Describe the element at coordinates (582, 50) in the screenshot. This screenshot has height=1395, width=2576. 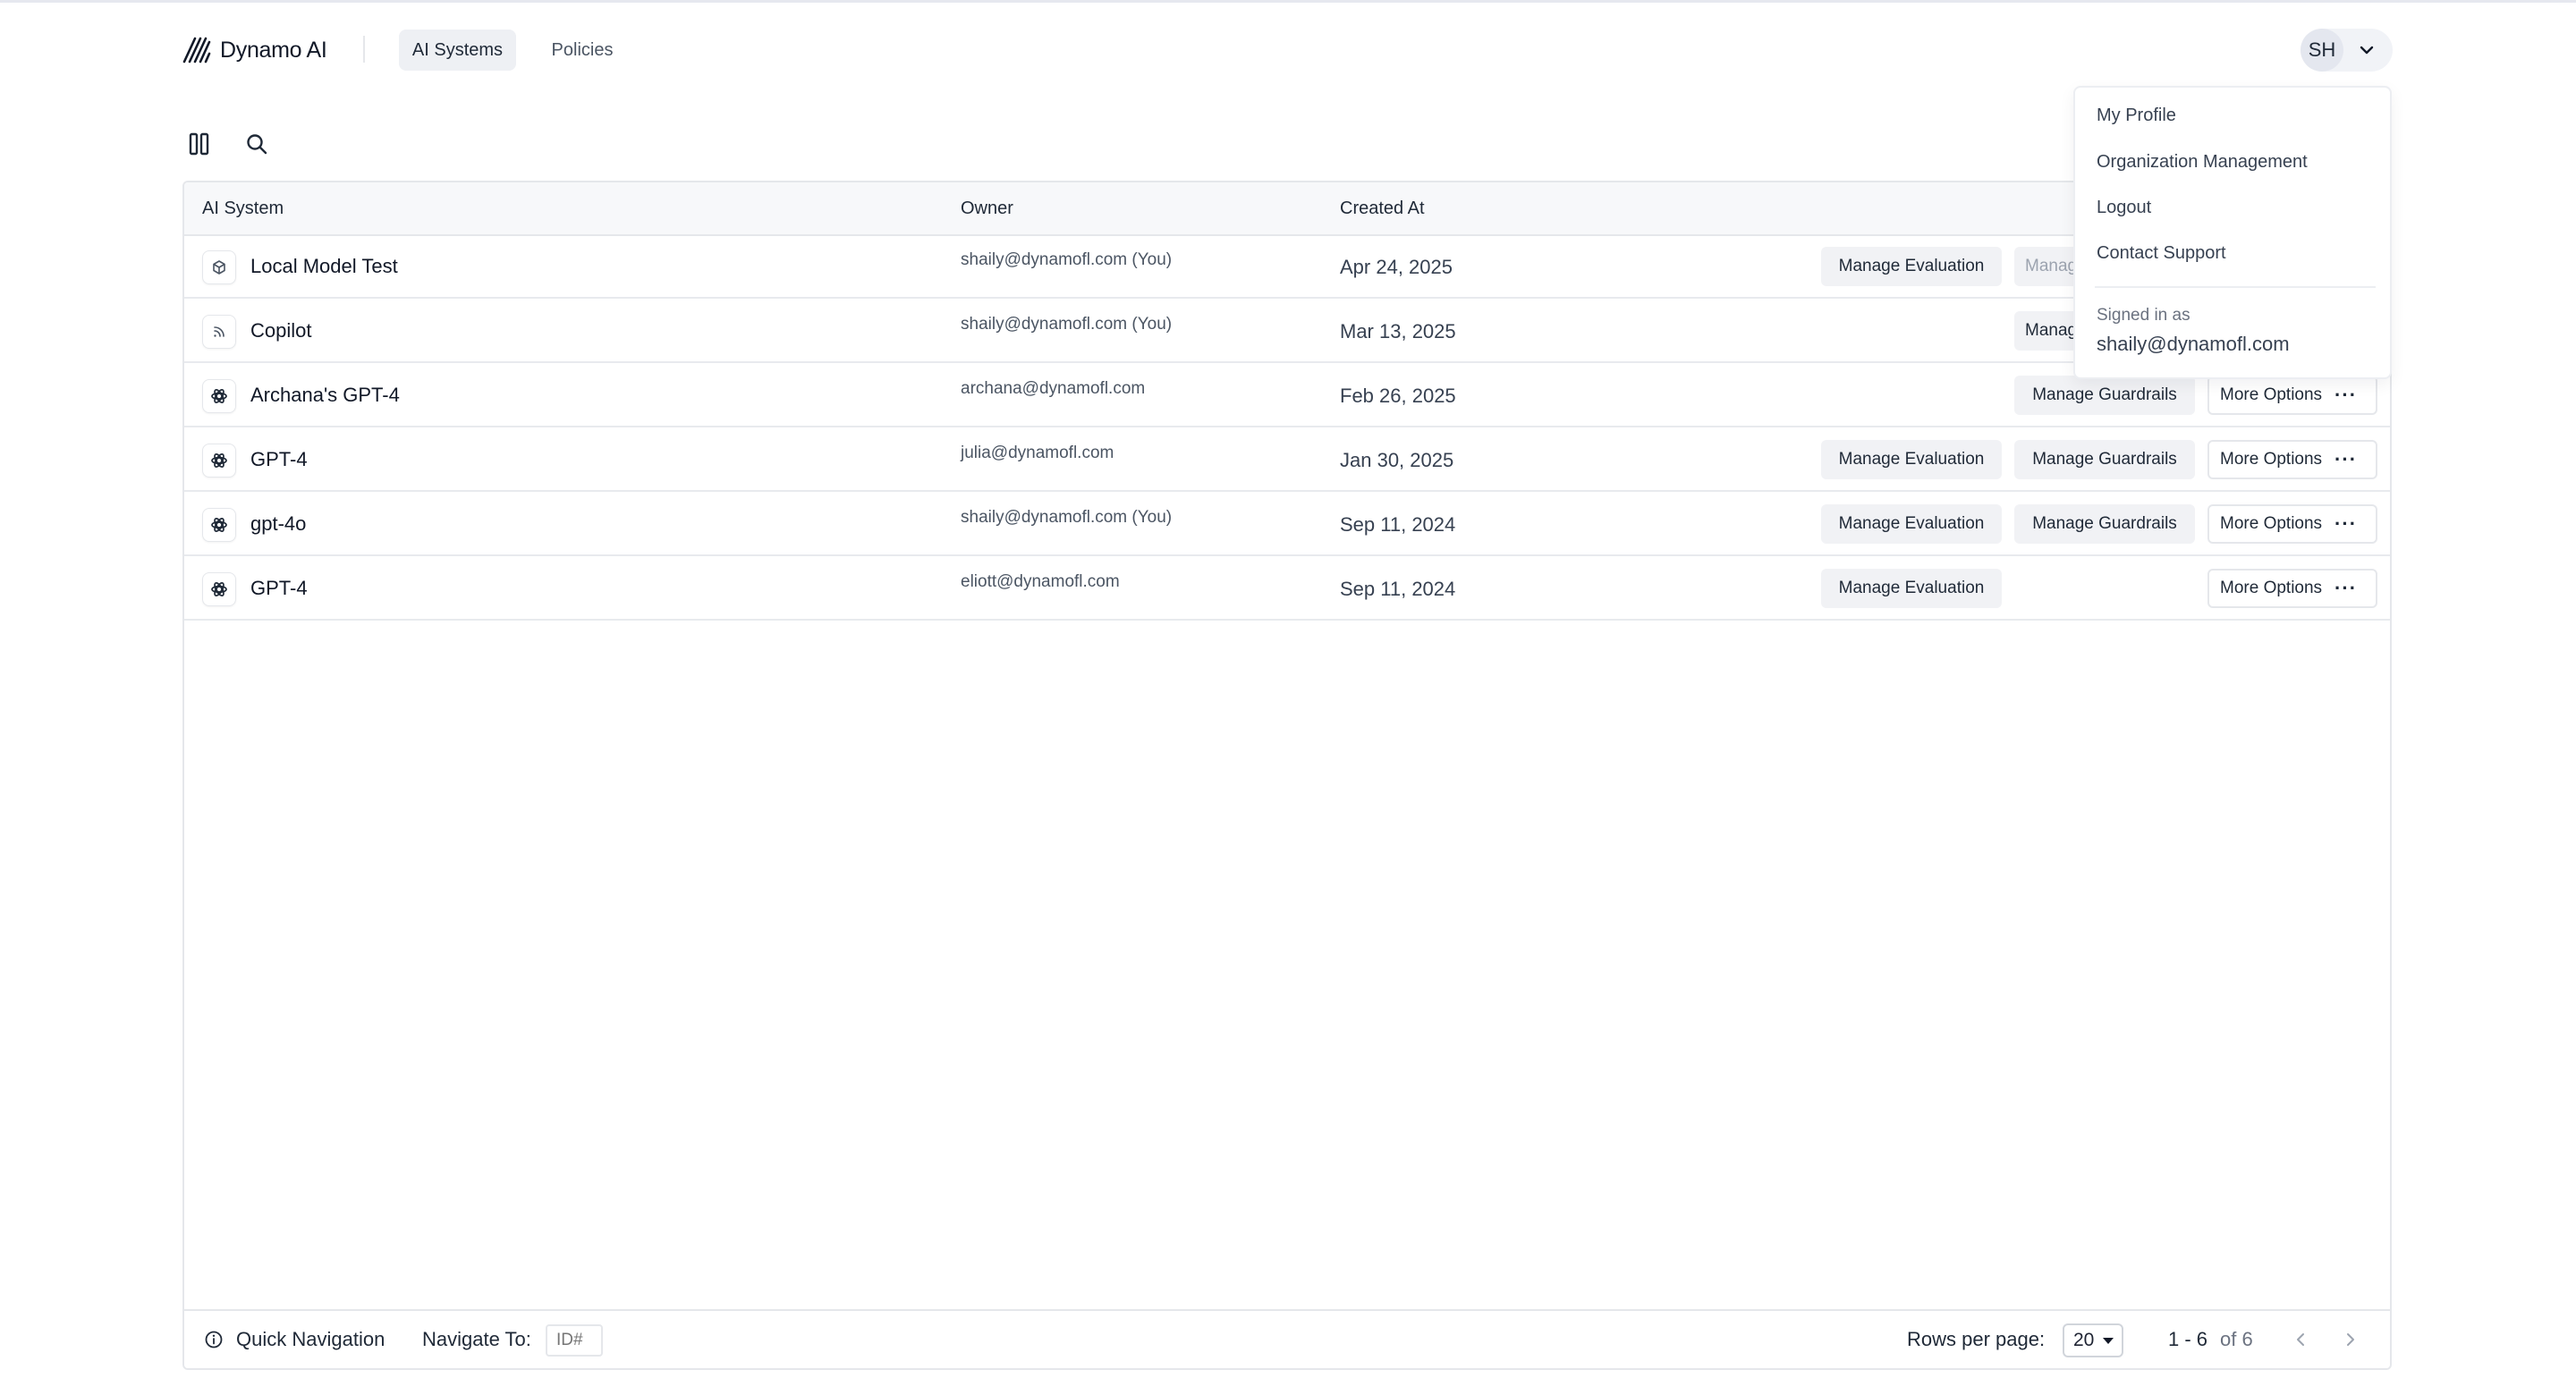
I see `tab-policies: Policies` at that location.